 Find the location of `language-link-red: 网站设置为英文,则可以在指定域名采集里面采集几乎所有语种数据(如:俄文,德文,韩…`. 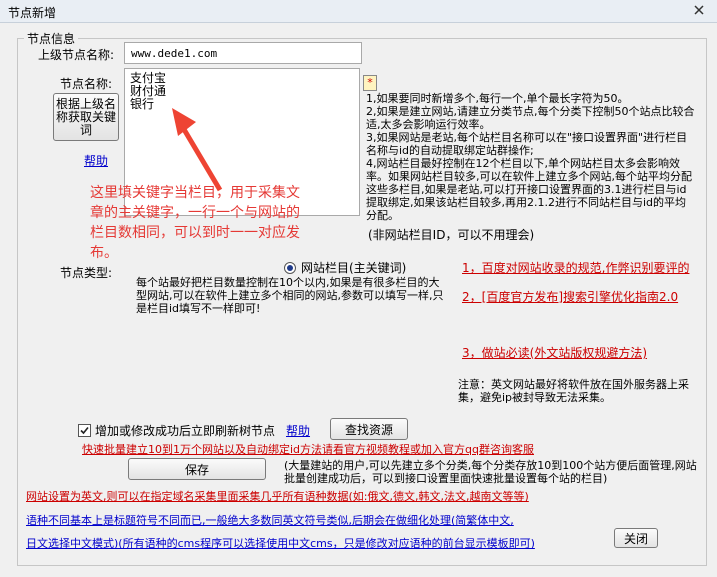

language-link-red: 网站设置为英文,则可以在指定域名采集里面采集几乎所有语种数据(如:俄文,德文,韩… is located at coordinates (277, 496).